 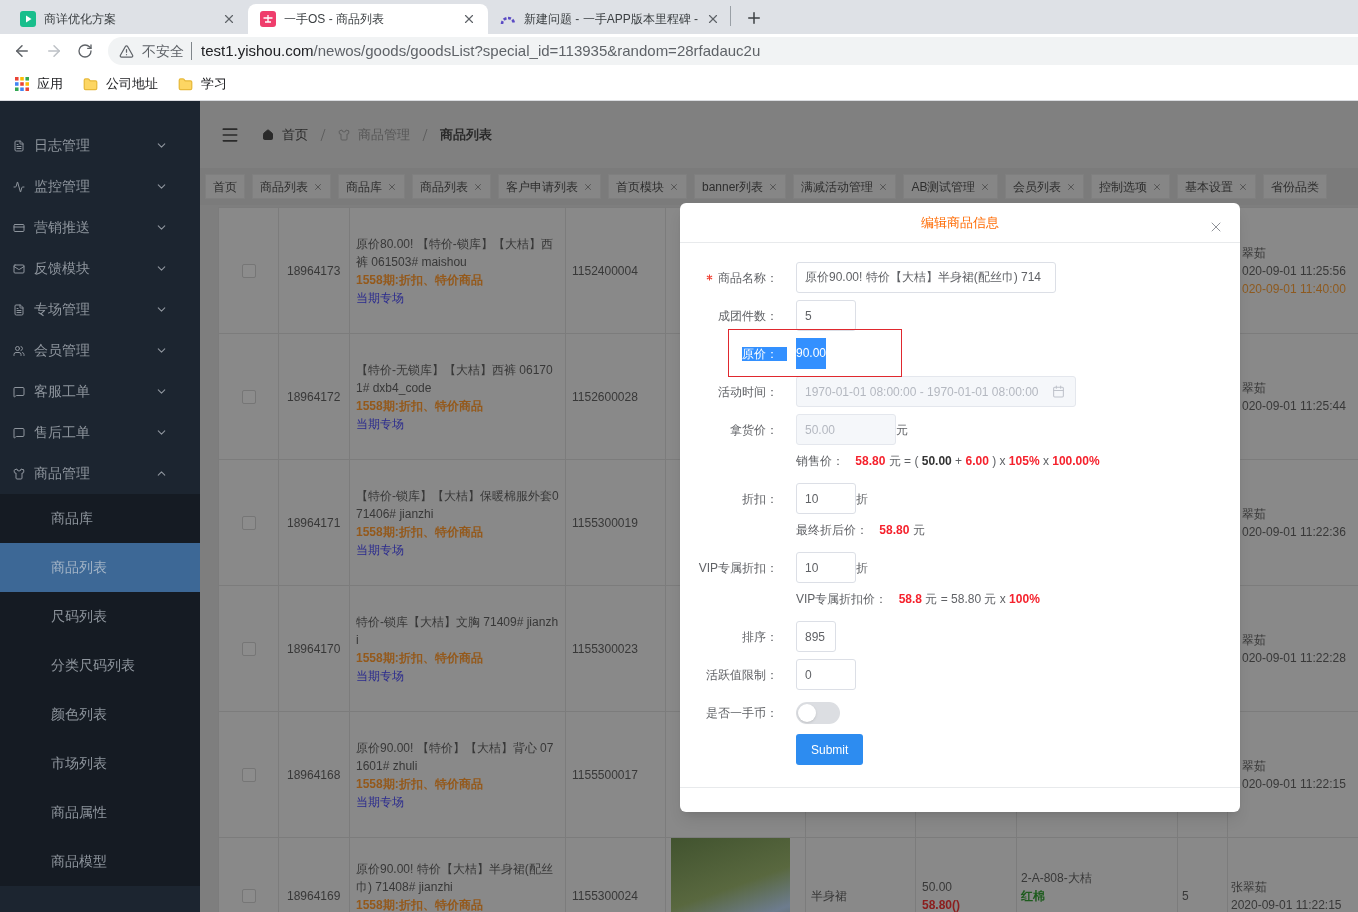 I want to click on browser-tab: 一手OS - 商品列表, so click(x=368, y=19).